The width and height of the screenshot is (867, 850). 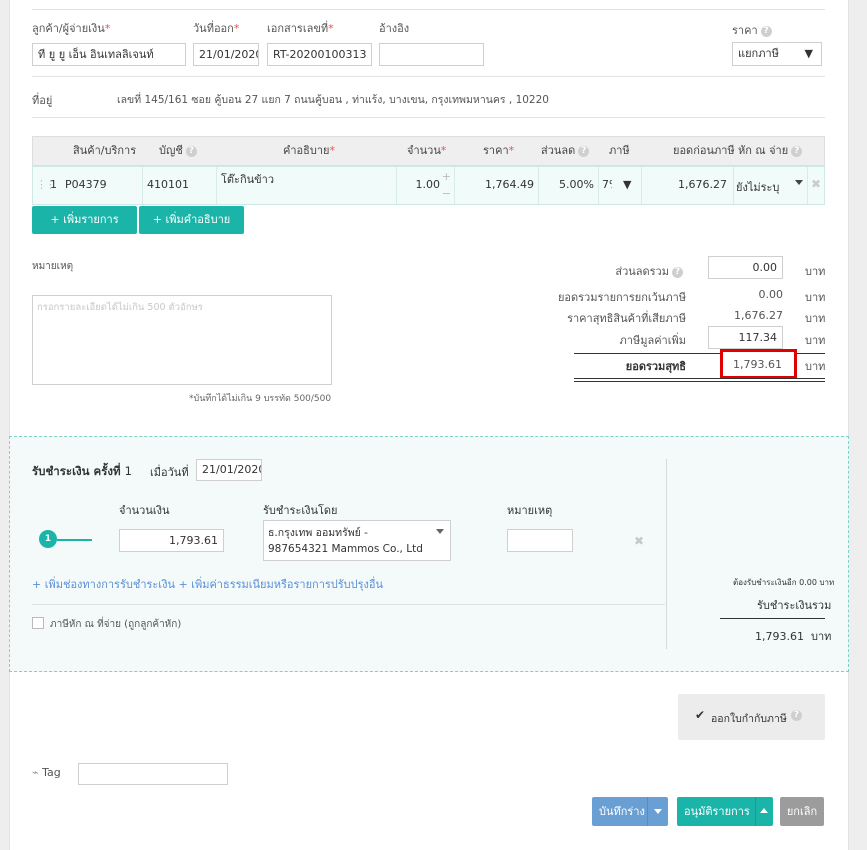 I want to click on remaining-text: ต้องรับชำระเงินอีก 0.00 บาท, so click(x=784, y=582).